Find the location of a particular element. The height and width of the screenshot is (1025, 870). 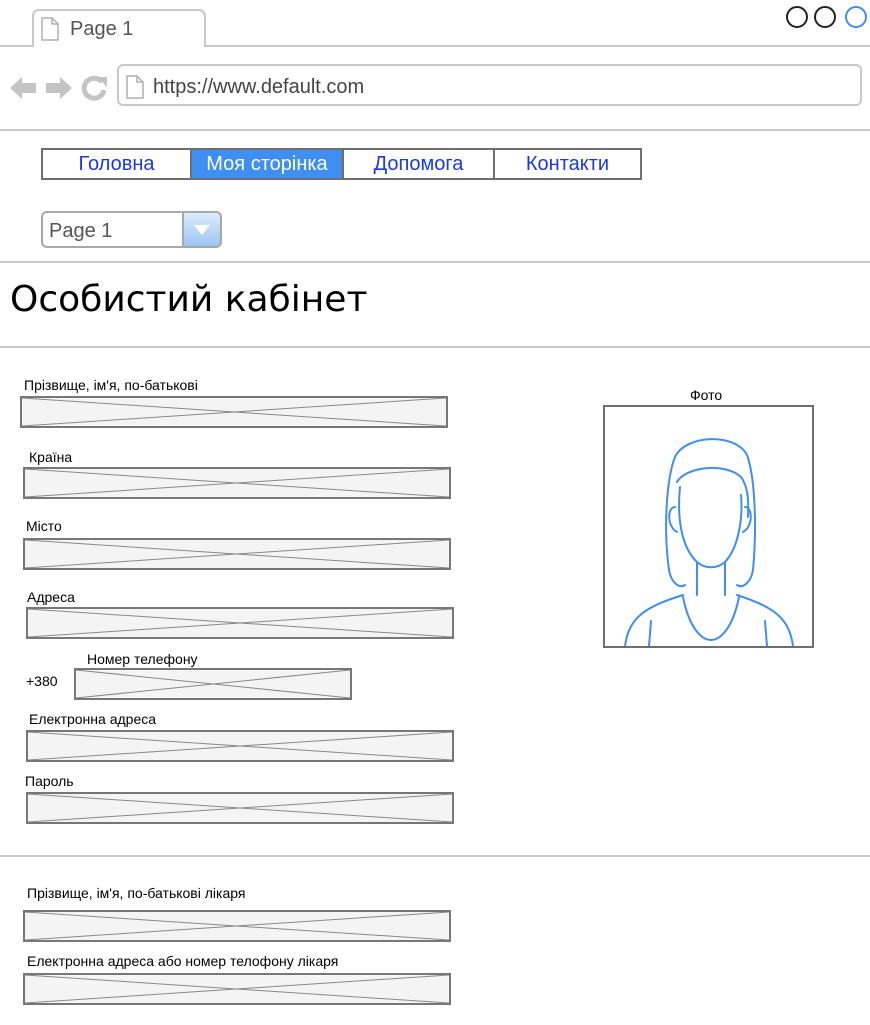

reload-icon is located at coordinates (95, 88).